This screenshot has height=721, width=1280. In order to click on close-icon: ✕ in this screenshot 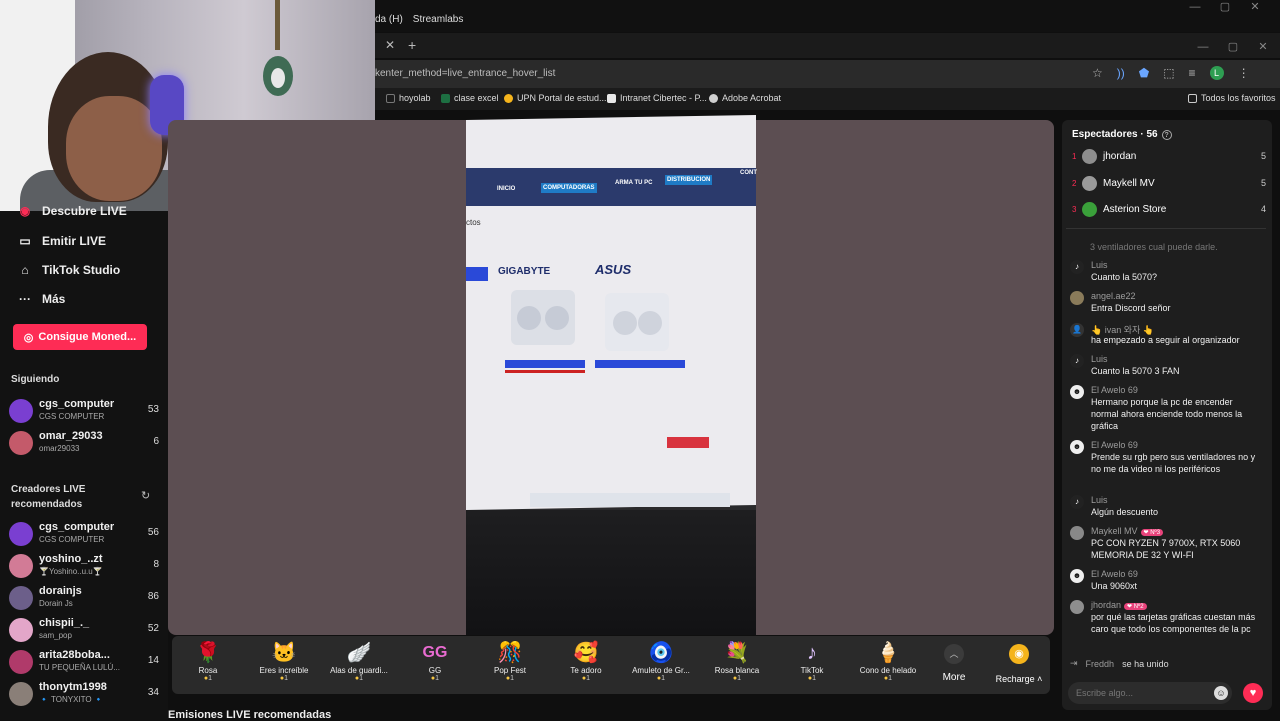, I will do `click(1255, 7)`.